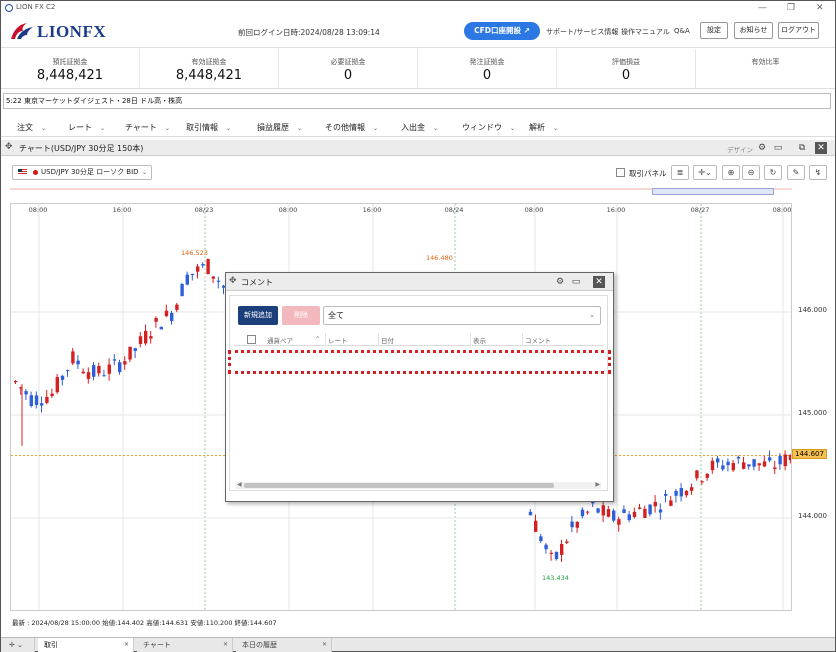 The image size is (836, 652). What do you see at coordinates (419, 282) in the screenshot?
I see `comment-dialog-titlebar: ✥ コメント ⚙ ▭ ✕` at bounding box center [419, 282].